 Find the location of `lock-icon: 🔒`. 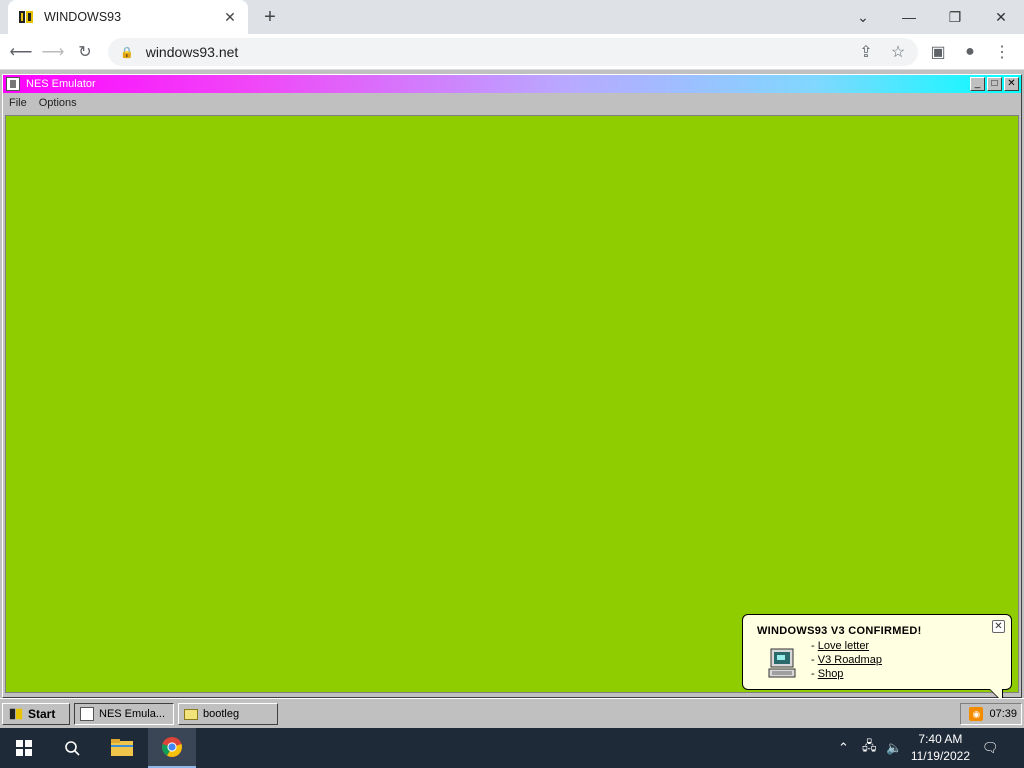

lock-icon: 🔒 is located at coordinates (127, 52).